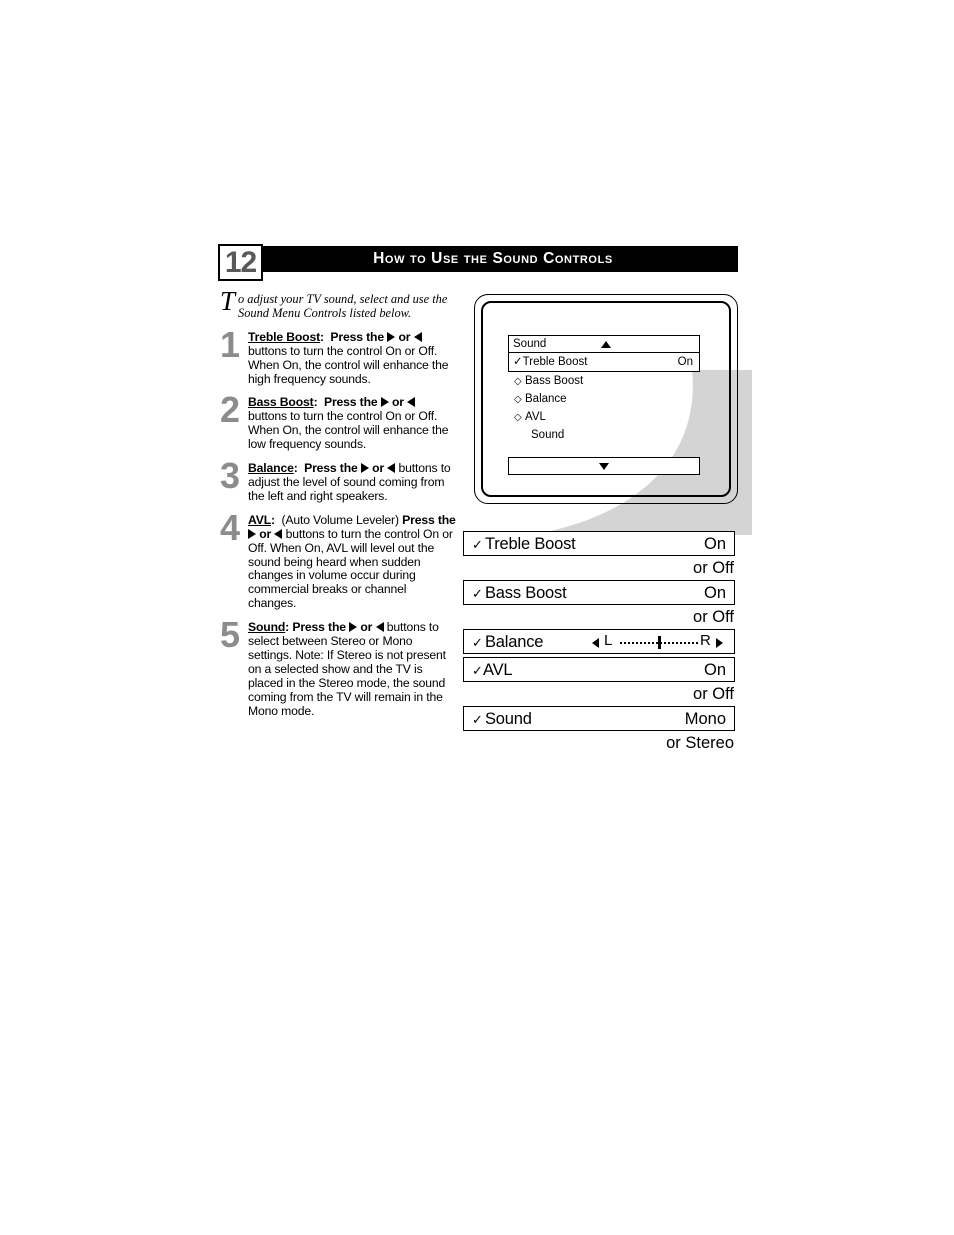 Image resolution: width=954 pixels, height=1235 pixels. Describe the element at coordinates (685, 362) in the screenshot. I see `menu-selected-value: On` at that location.